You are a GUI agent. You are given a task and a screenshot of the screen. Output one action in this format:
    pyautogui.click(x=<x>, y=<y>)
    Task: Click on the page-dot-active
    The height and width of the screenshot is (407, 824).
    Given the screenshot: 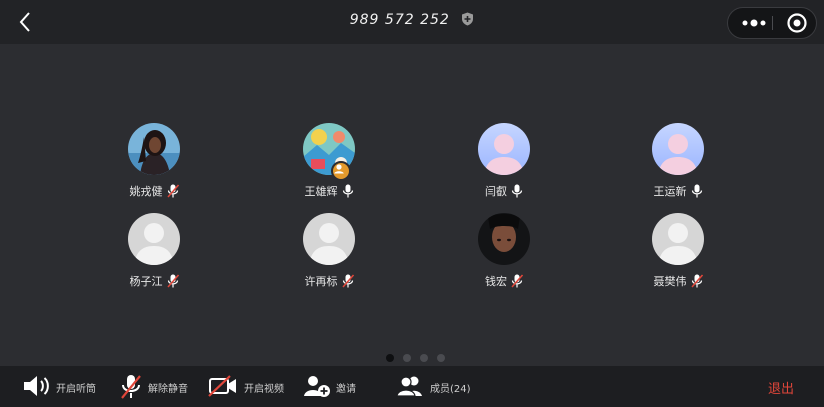 What is the action you would take?
    pyautogui.click(x=390, y=358)
    